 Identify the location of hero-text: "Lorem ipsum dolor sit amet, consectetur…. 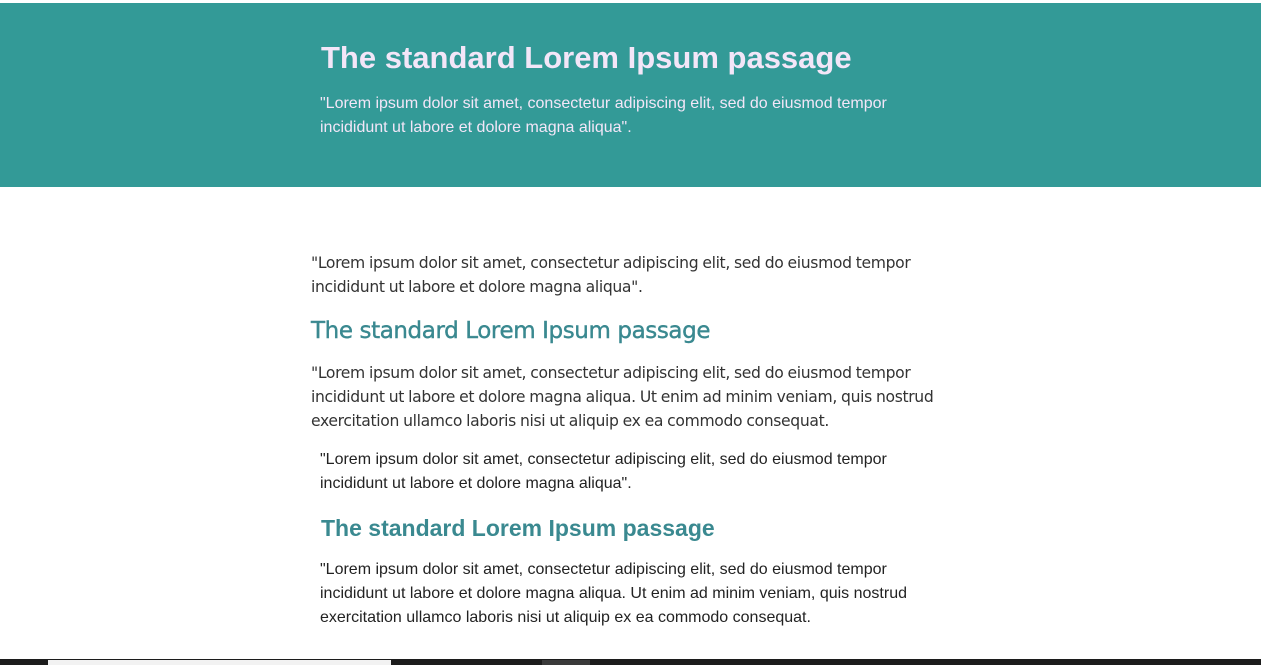
(603, 115).